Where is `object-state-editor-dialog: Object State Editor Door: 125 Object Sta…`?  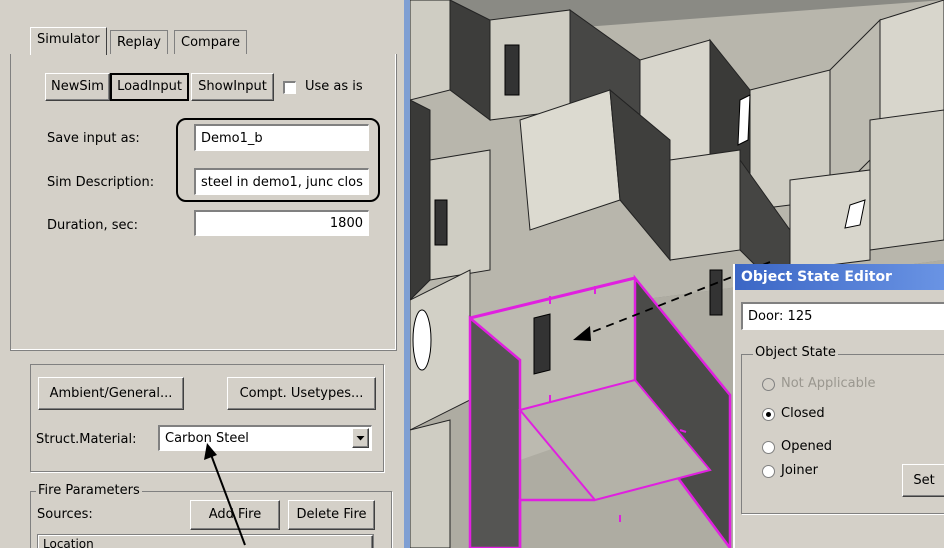
object-state-editor-dialog: Object State Editor Door: 125 Object Sta… is located at coordinates (838, 406).